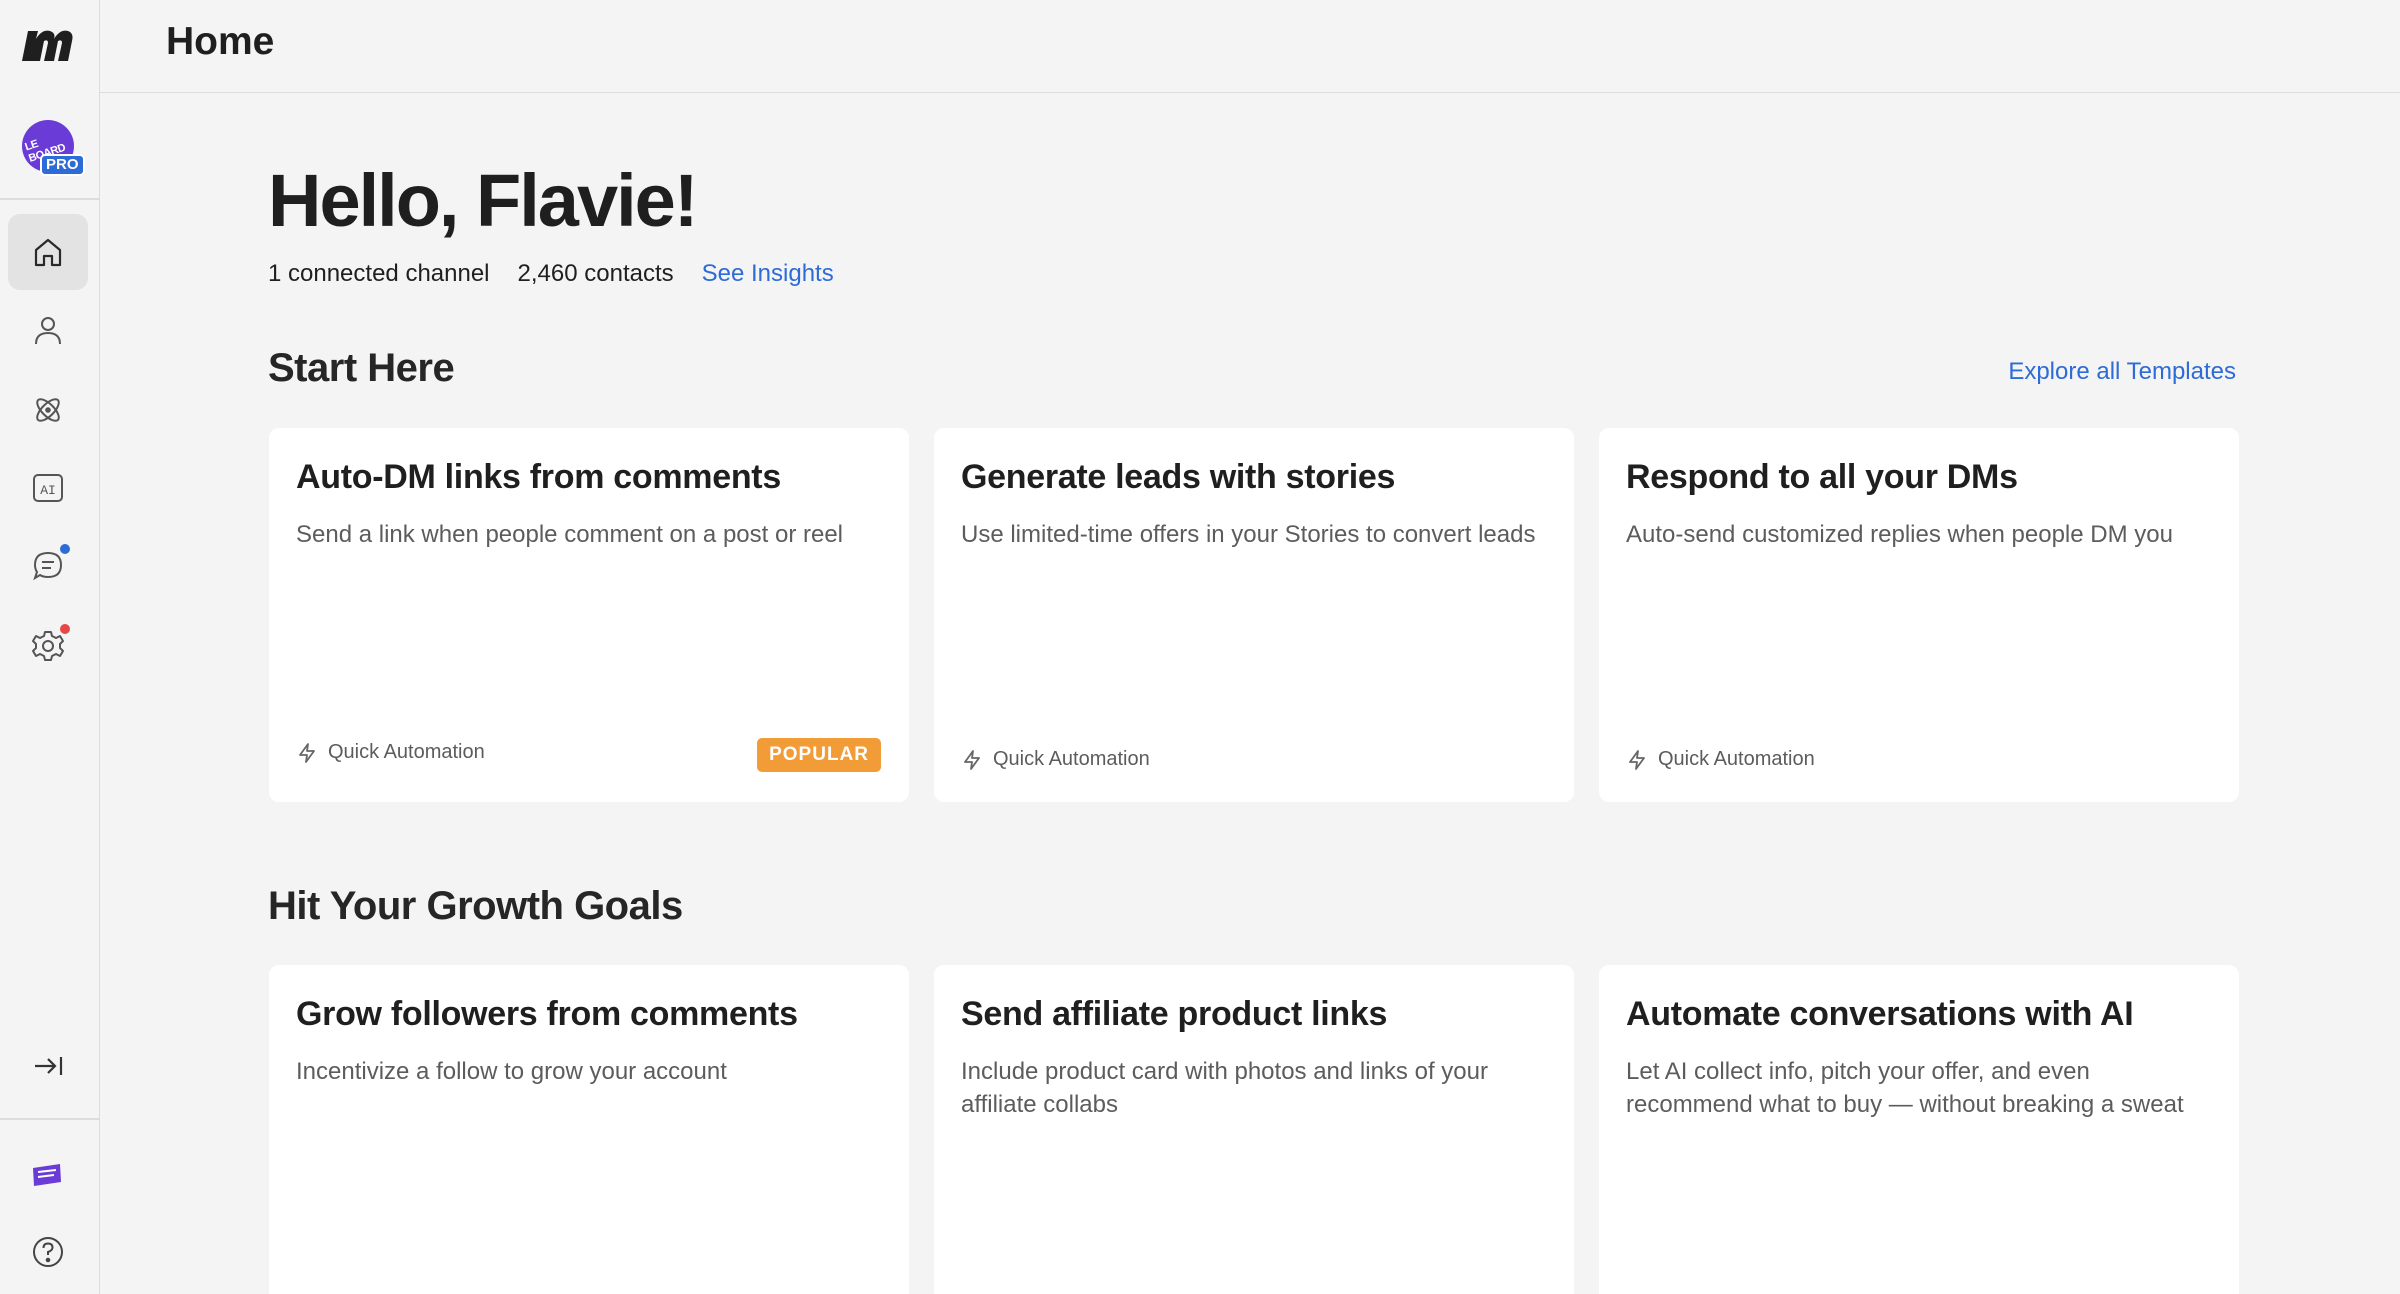 The height and width of the screenshot is (1294, 2400). I want to click on ai-icon: AI, so click(48, 488).